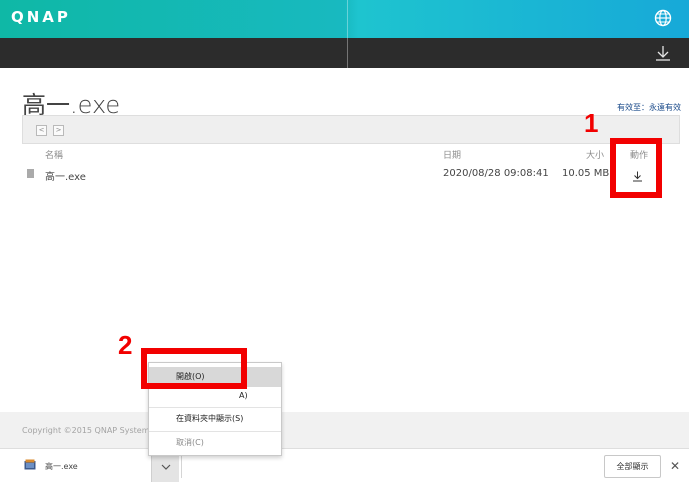 This screenshot has width=689, height=482. What do you see at coordinates (30, 464) in the screenshot?
I see `installer-icon` at bounding box center [30, 464].